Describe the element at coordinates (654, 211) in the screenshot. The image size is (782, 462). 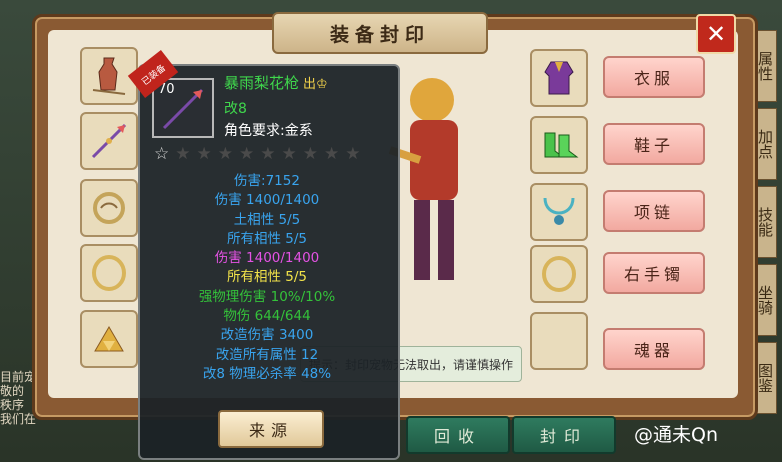
I see `necklace-button: 项链` at that location.